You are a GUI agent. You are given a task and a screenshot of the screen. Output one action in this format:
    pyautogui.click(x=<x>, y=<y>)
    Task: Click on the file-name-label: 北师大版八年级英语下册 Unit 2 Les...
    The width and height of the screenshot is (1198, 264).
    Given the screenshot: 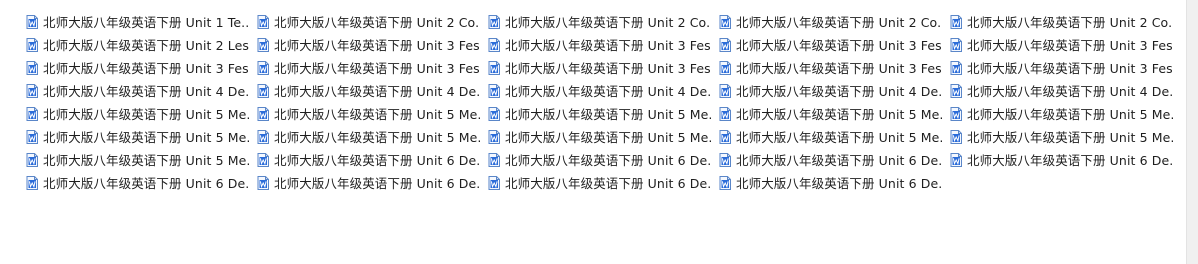 What is the action you would take?
    pyautogui.click(x=146, y=45)
    